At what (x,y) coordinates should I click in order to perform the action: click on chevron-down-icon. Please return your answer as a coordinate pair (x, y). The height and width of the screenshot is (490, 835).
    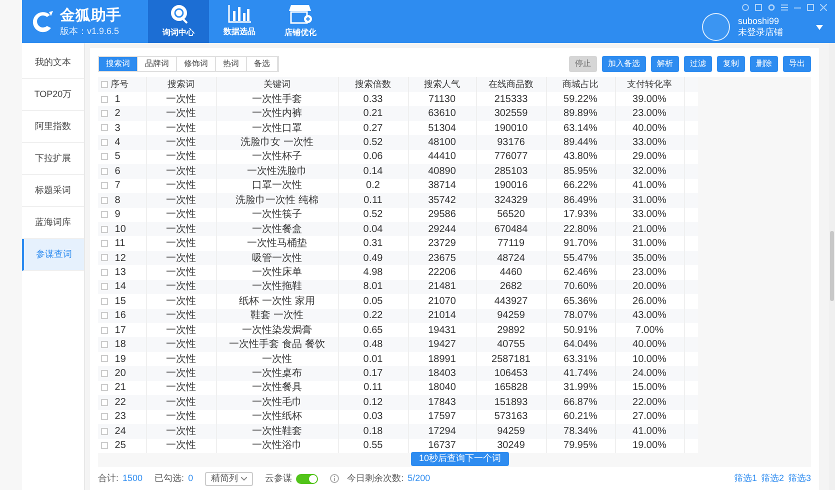
    Looking at the image, I should click on (244, 478).